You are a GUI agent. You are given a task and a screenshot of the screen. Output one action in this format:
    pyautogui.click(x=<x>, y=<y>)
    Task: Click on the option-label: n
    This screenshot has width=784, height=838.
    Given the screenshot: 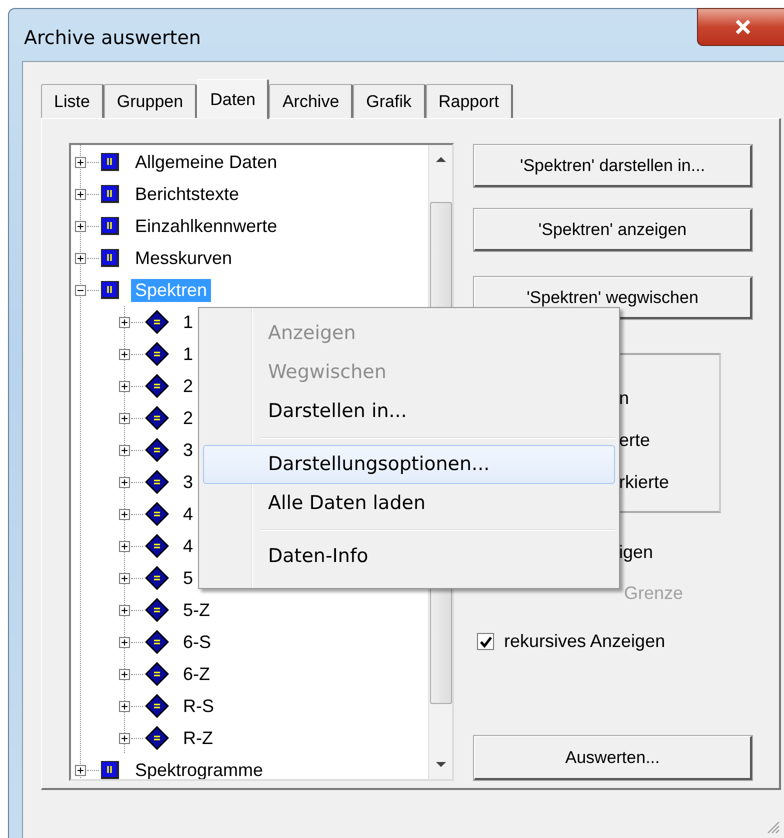 What is the action you would take?
    pyautogui.click(x=624, y=398)
    